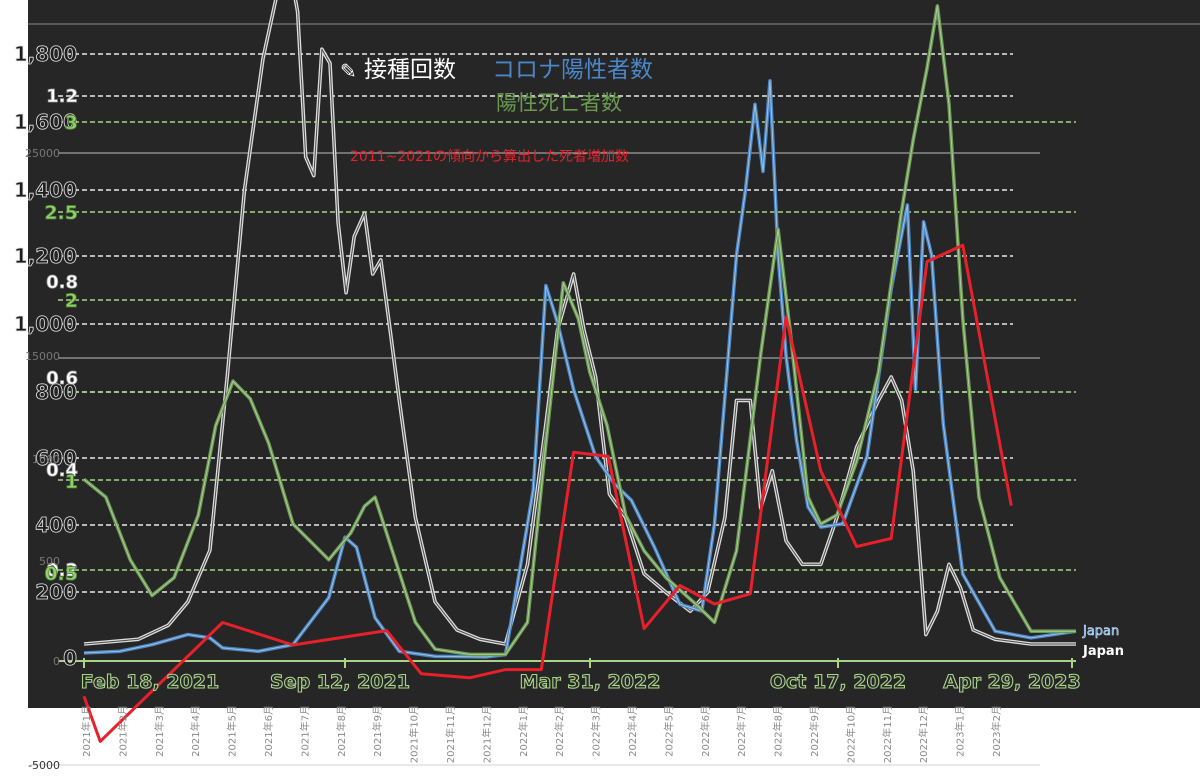 This screenshot has width=1200, height=777. I want to click on month-label: 2021年12月, so click(486, 734).